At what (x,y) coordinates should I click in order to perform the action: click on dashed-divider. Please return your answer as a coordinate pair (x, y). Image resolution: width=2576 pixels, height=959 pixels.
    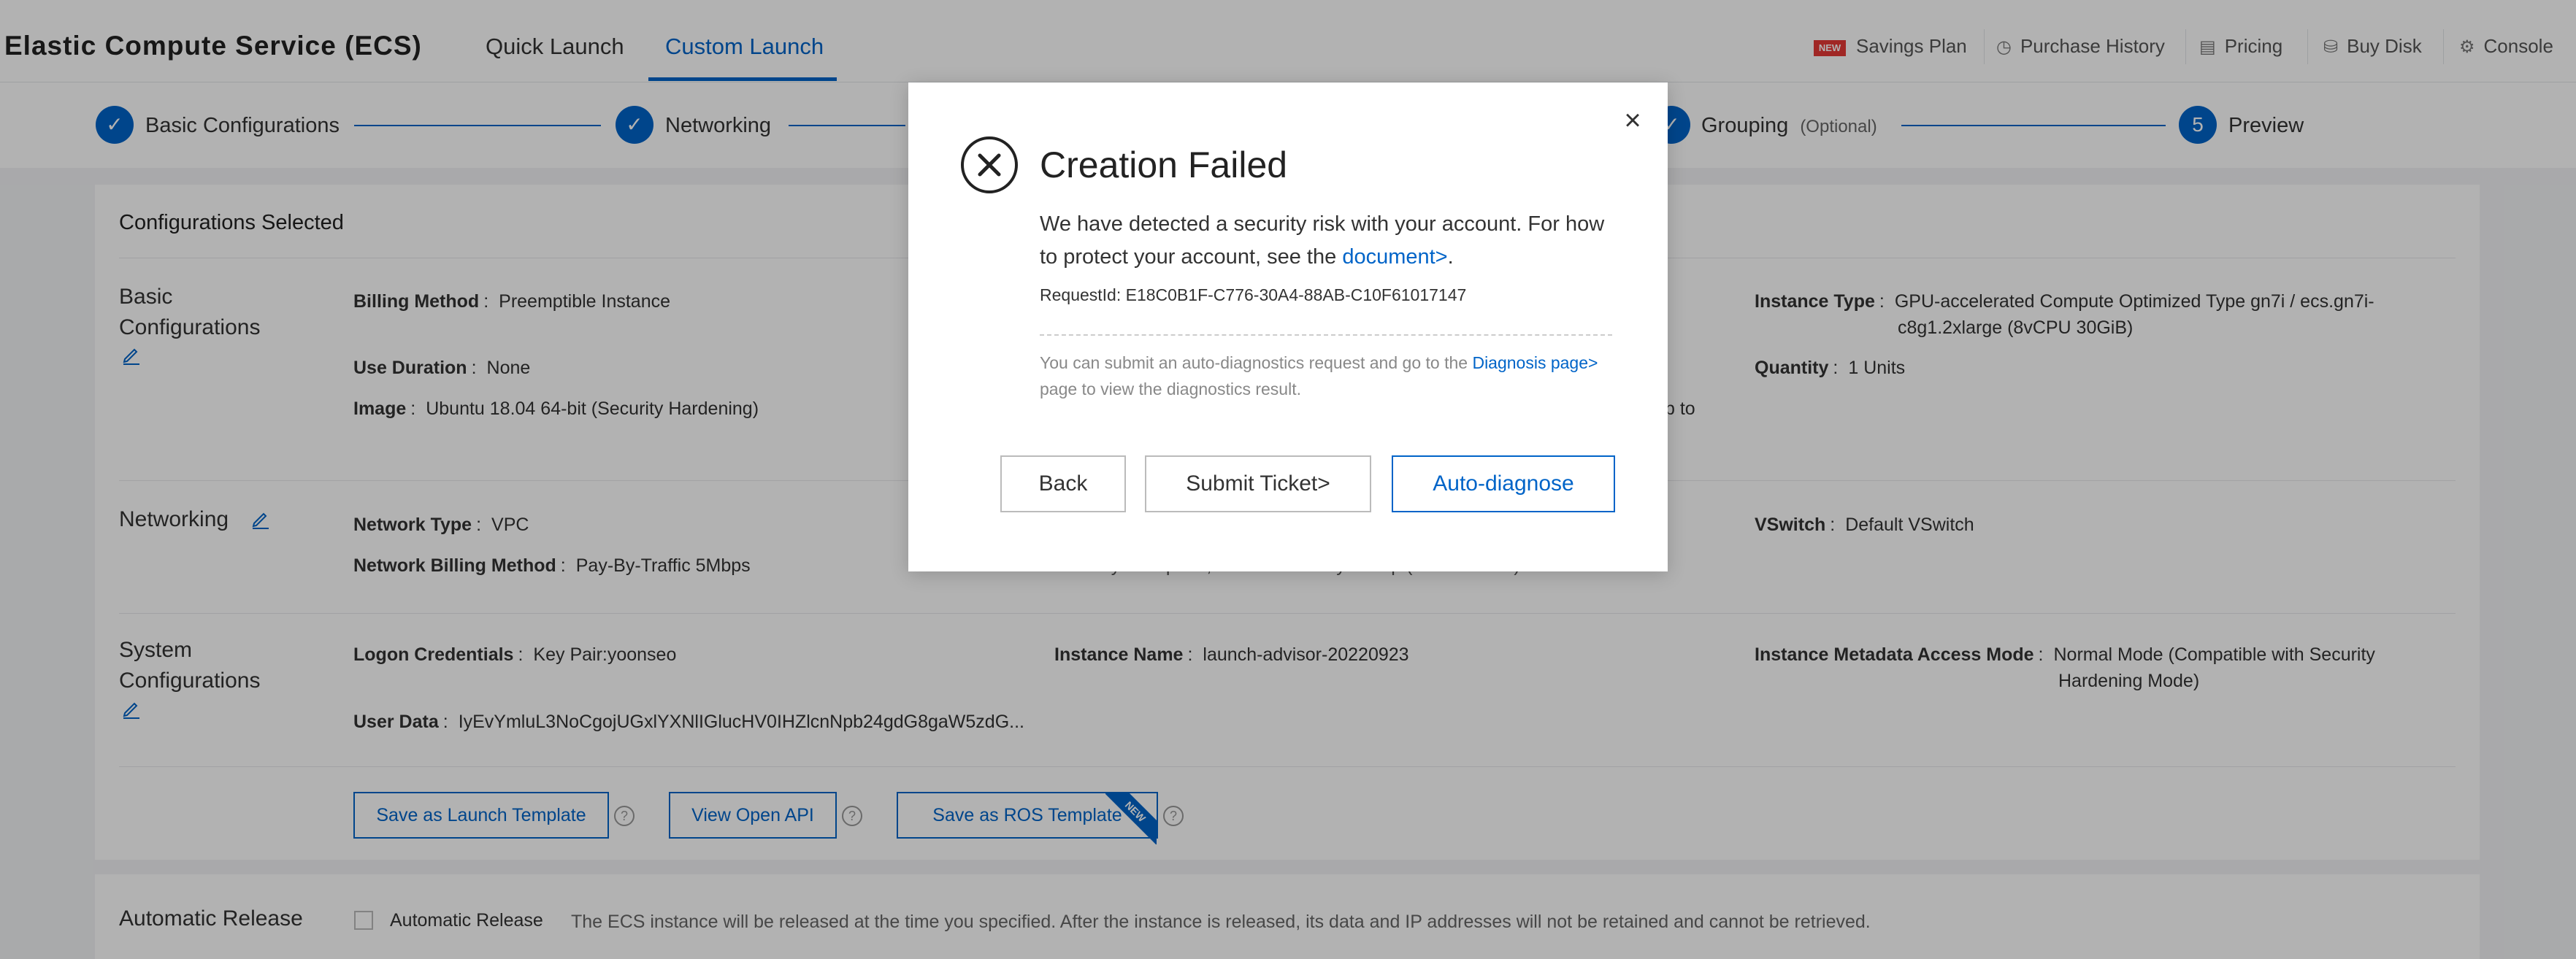
    Looking at the image, I should click on (1326, 335).